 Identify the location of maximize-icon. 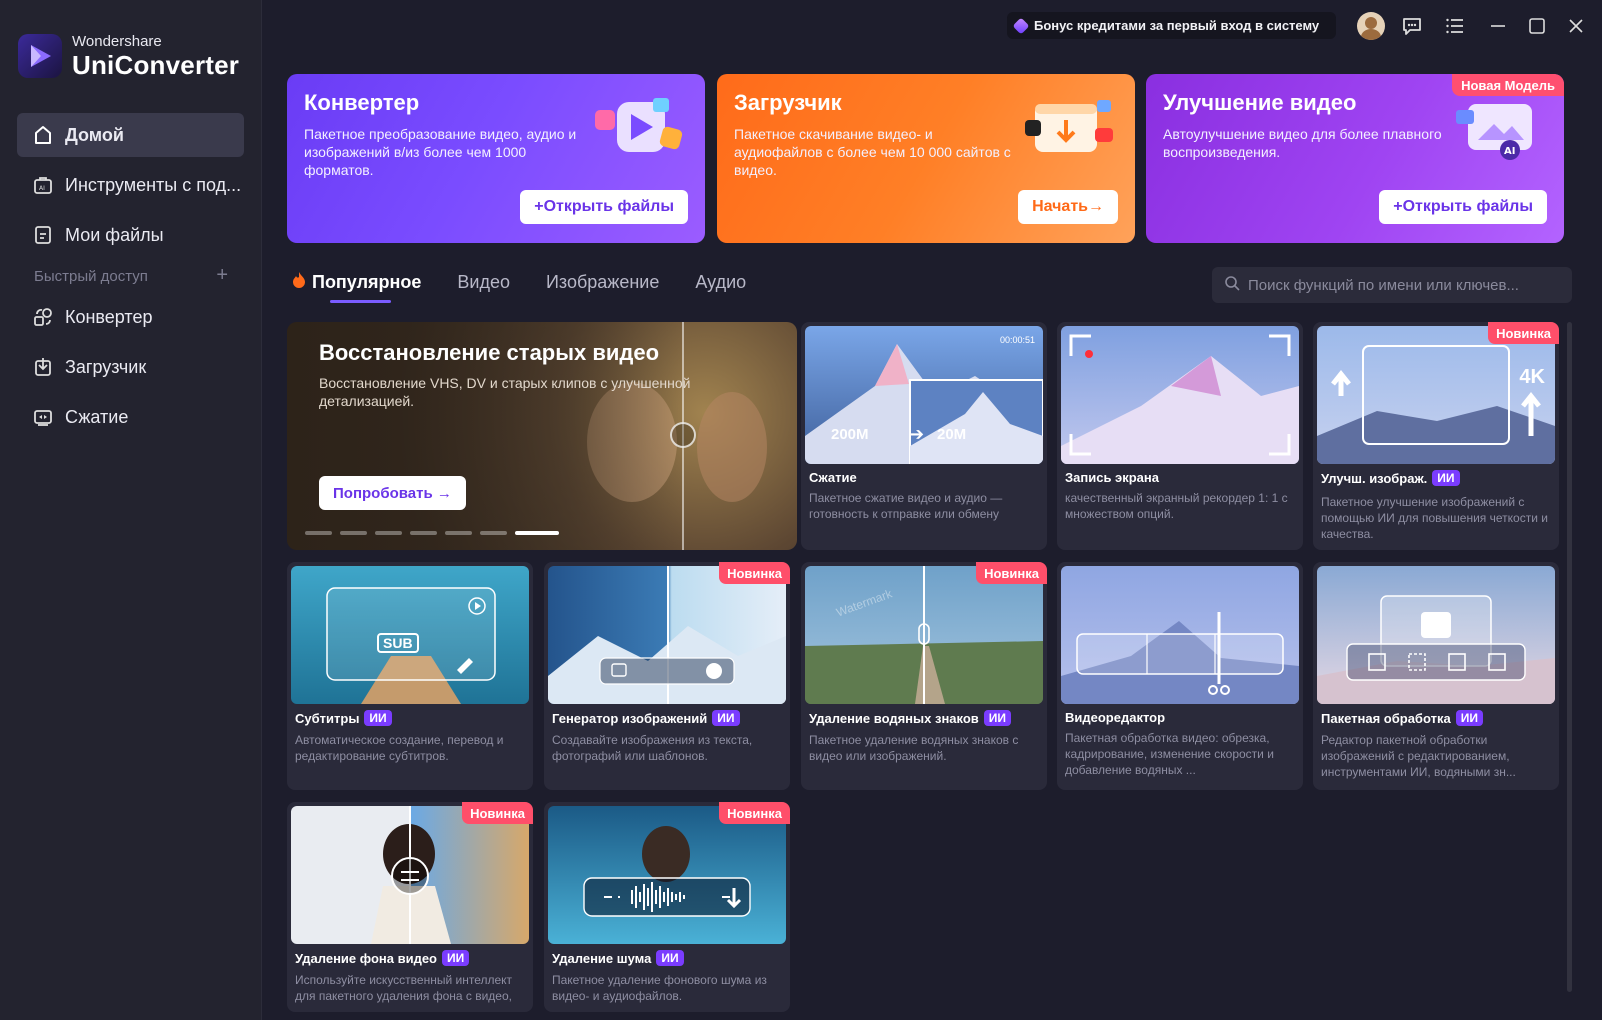
(1537, 26).